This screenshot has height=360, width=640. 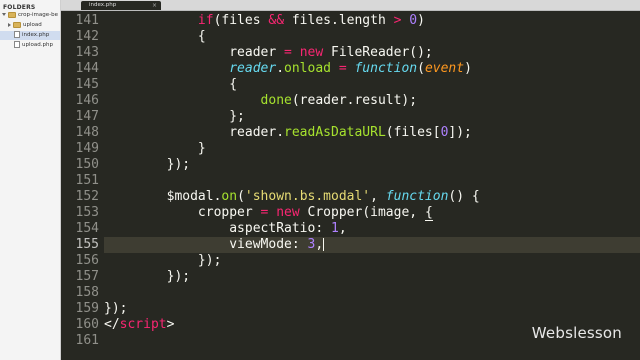 I want to click on token: (, so click(x=241, y=196).